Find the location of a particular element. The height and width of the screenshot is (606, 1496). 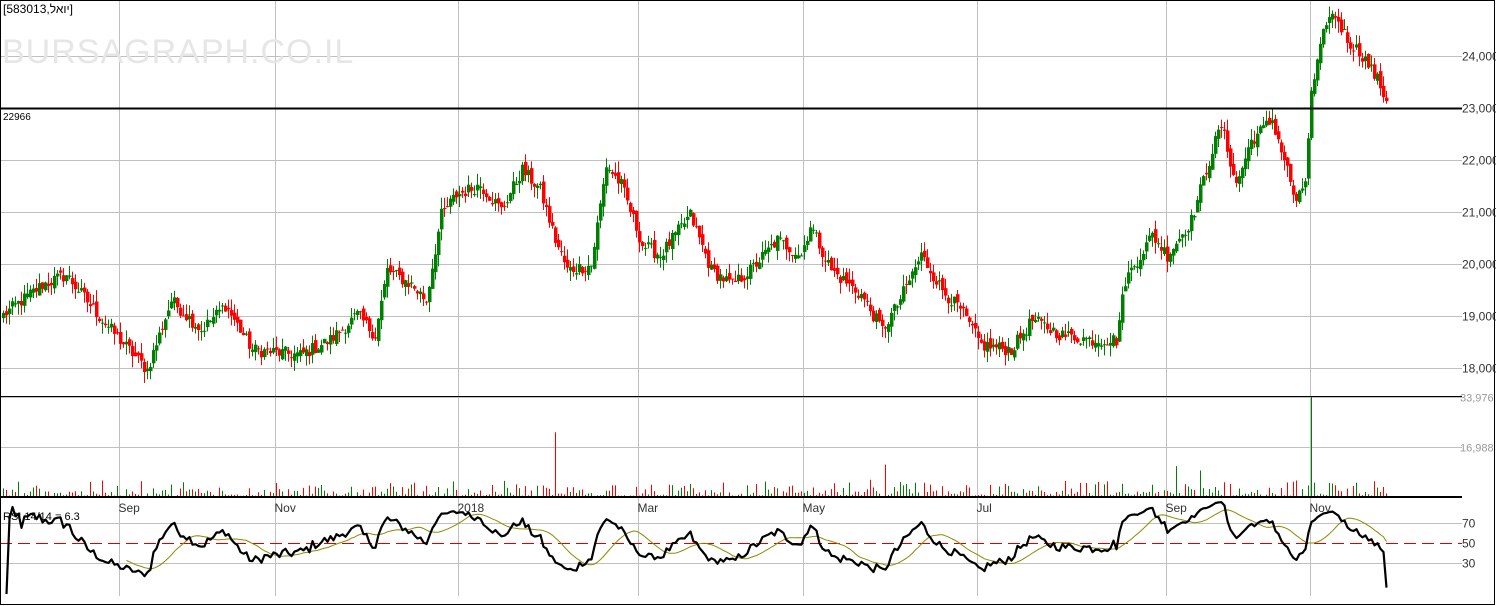

price-tick-label: 21,000 is located at coordinates (1479, 213).